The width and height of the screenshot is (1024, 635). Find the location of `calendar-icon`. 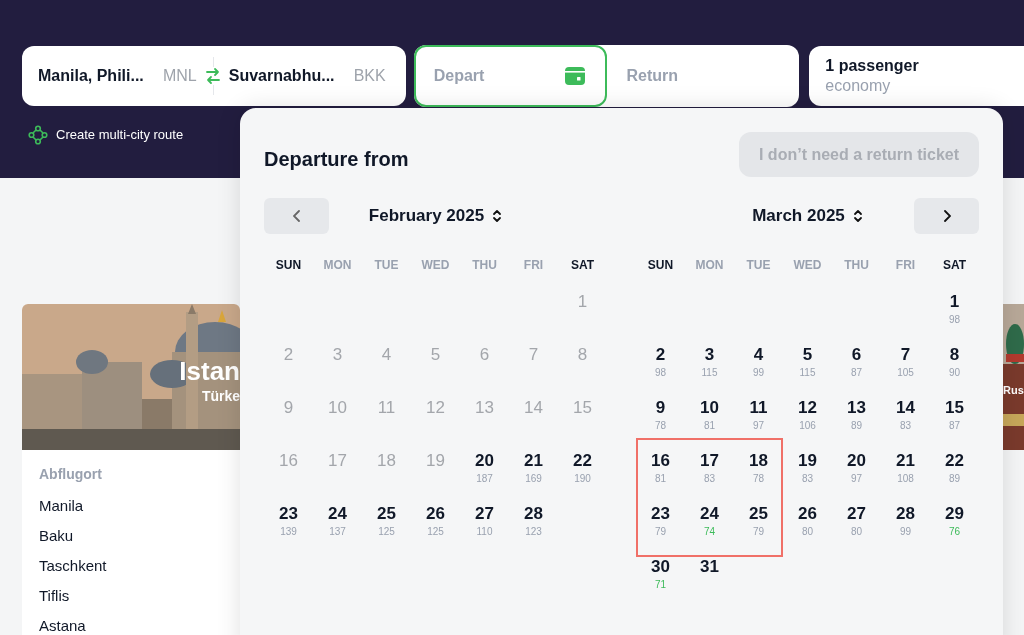

calendar-icon is located at coordinates (574, 76).